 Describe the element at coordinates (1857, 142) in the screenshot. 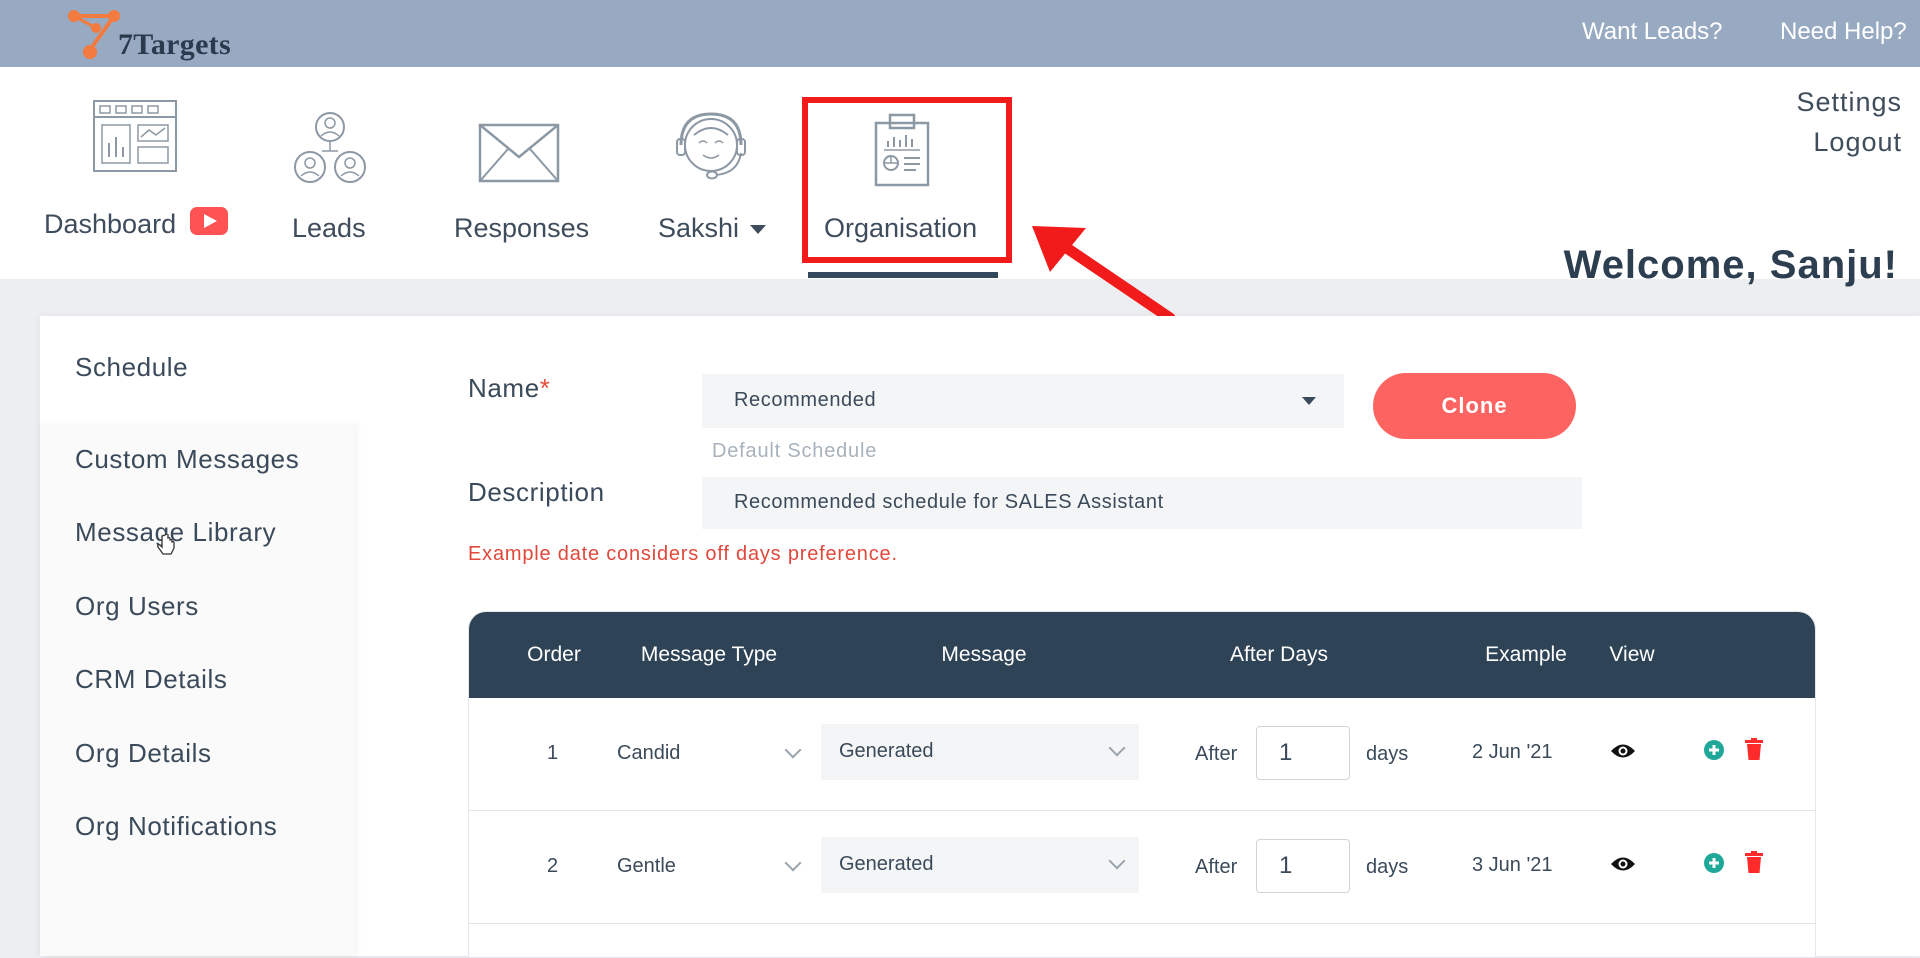

I see `logout-link: Logout` at that location.